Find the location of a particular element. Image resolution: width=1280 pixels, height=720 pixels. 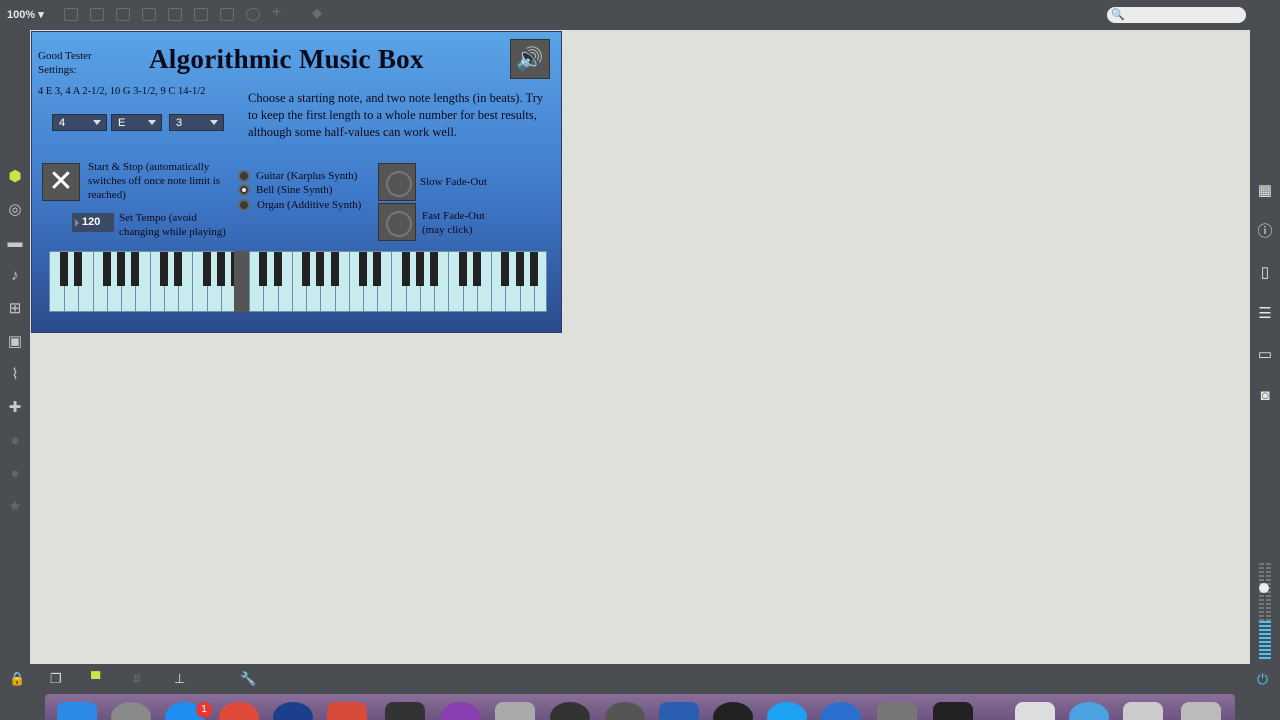

puzzle-icon: ✚ is located at coordinates (15, 407).